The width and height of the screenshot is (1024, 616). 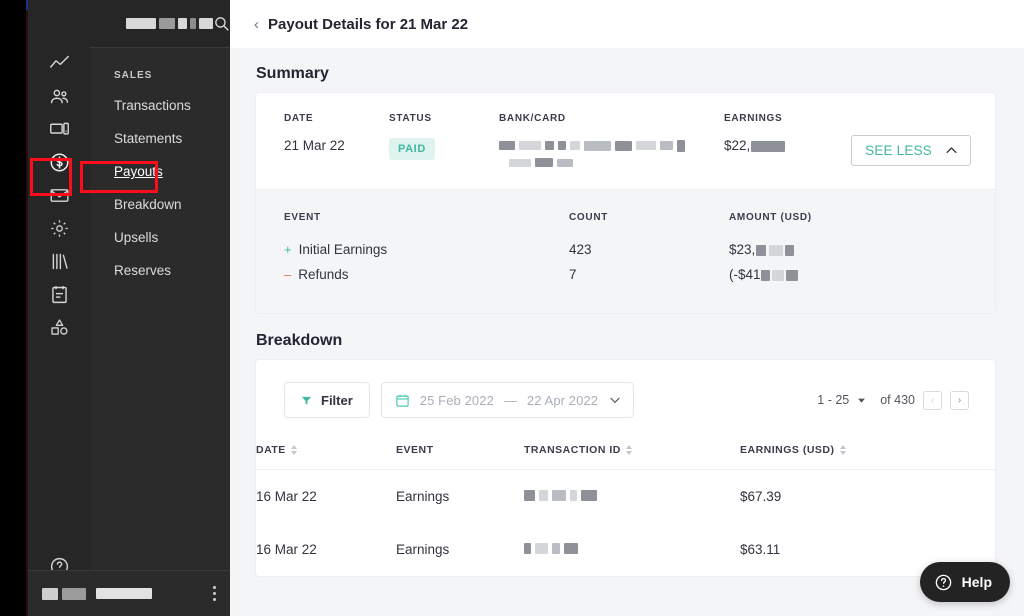 What do you see at coordinates (627, 24) in the screenshot?
I see `page-topbar: ‹ Payout Details for 21 Mar 22` at bounding box center [627, 24].